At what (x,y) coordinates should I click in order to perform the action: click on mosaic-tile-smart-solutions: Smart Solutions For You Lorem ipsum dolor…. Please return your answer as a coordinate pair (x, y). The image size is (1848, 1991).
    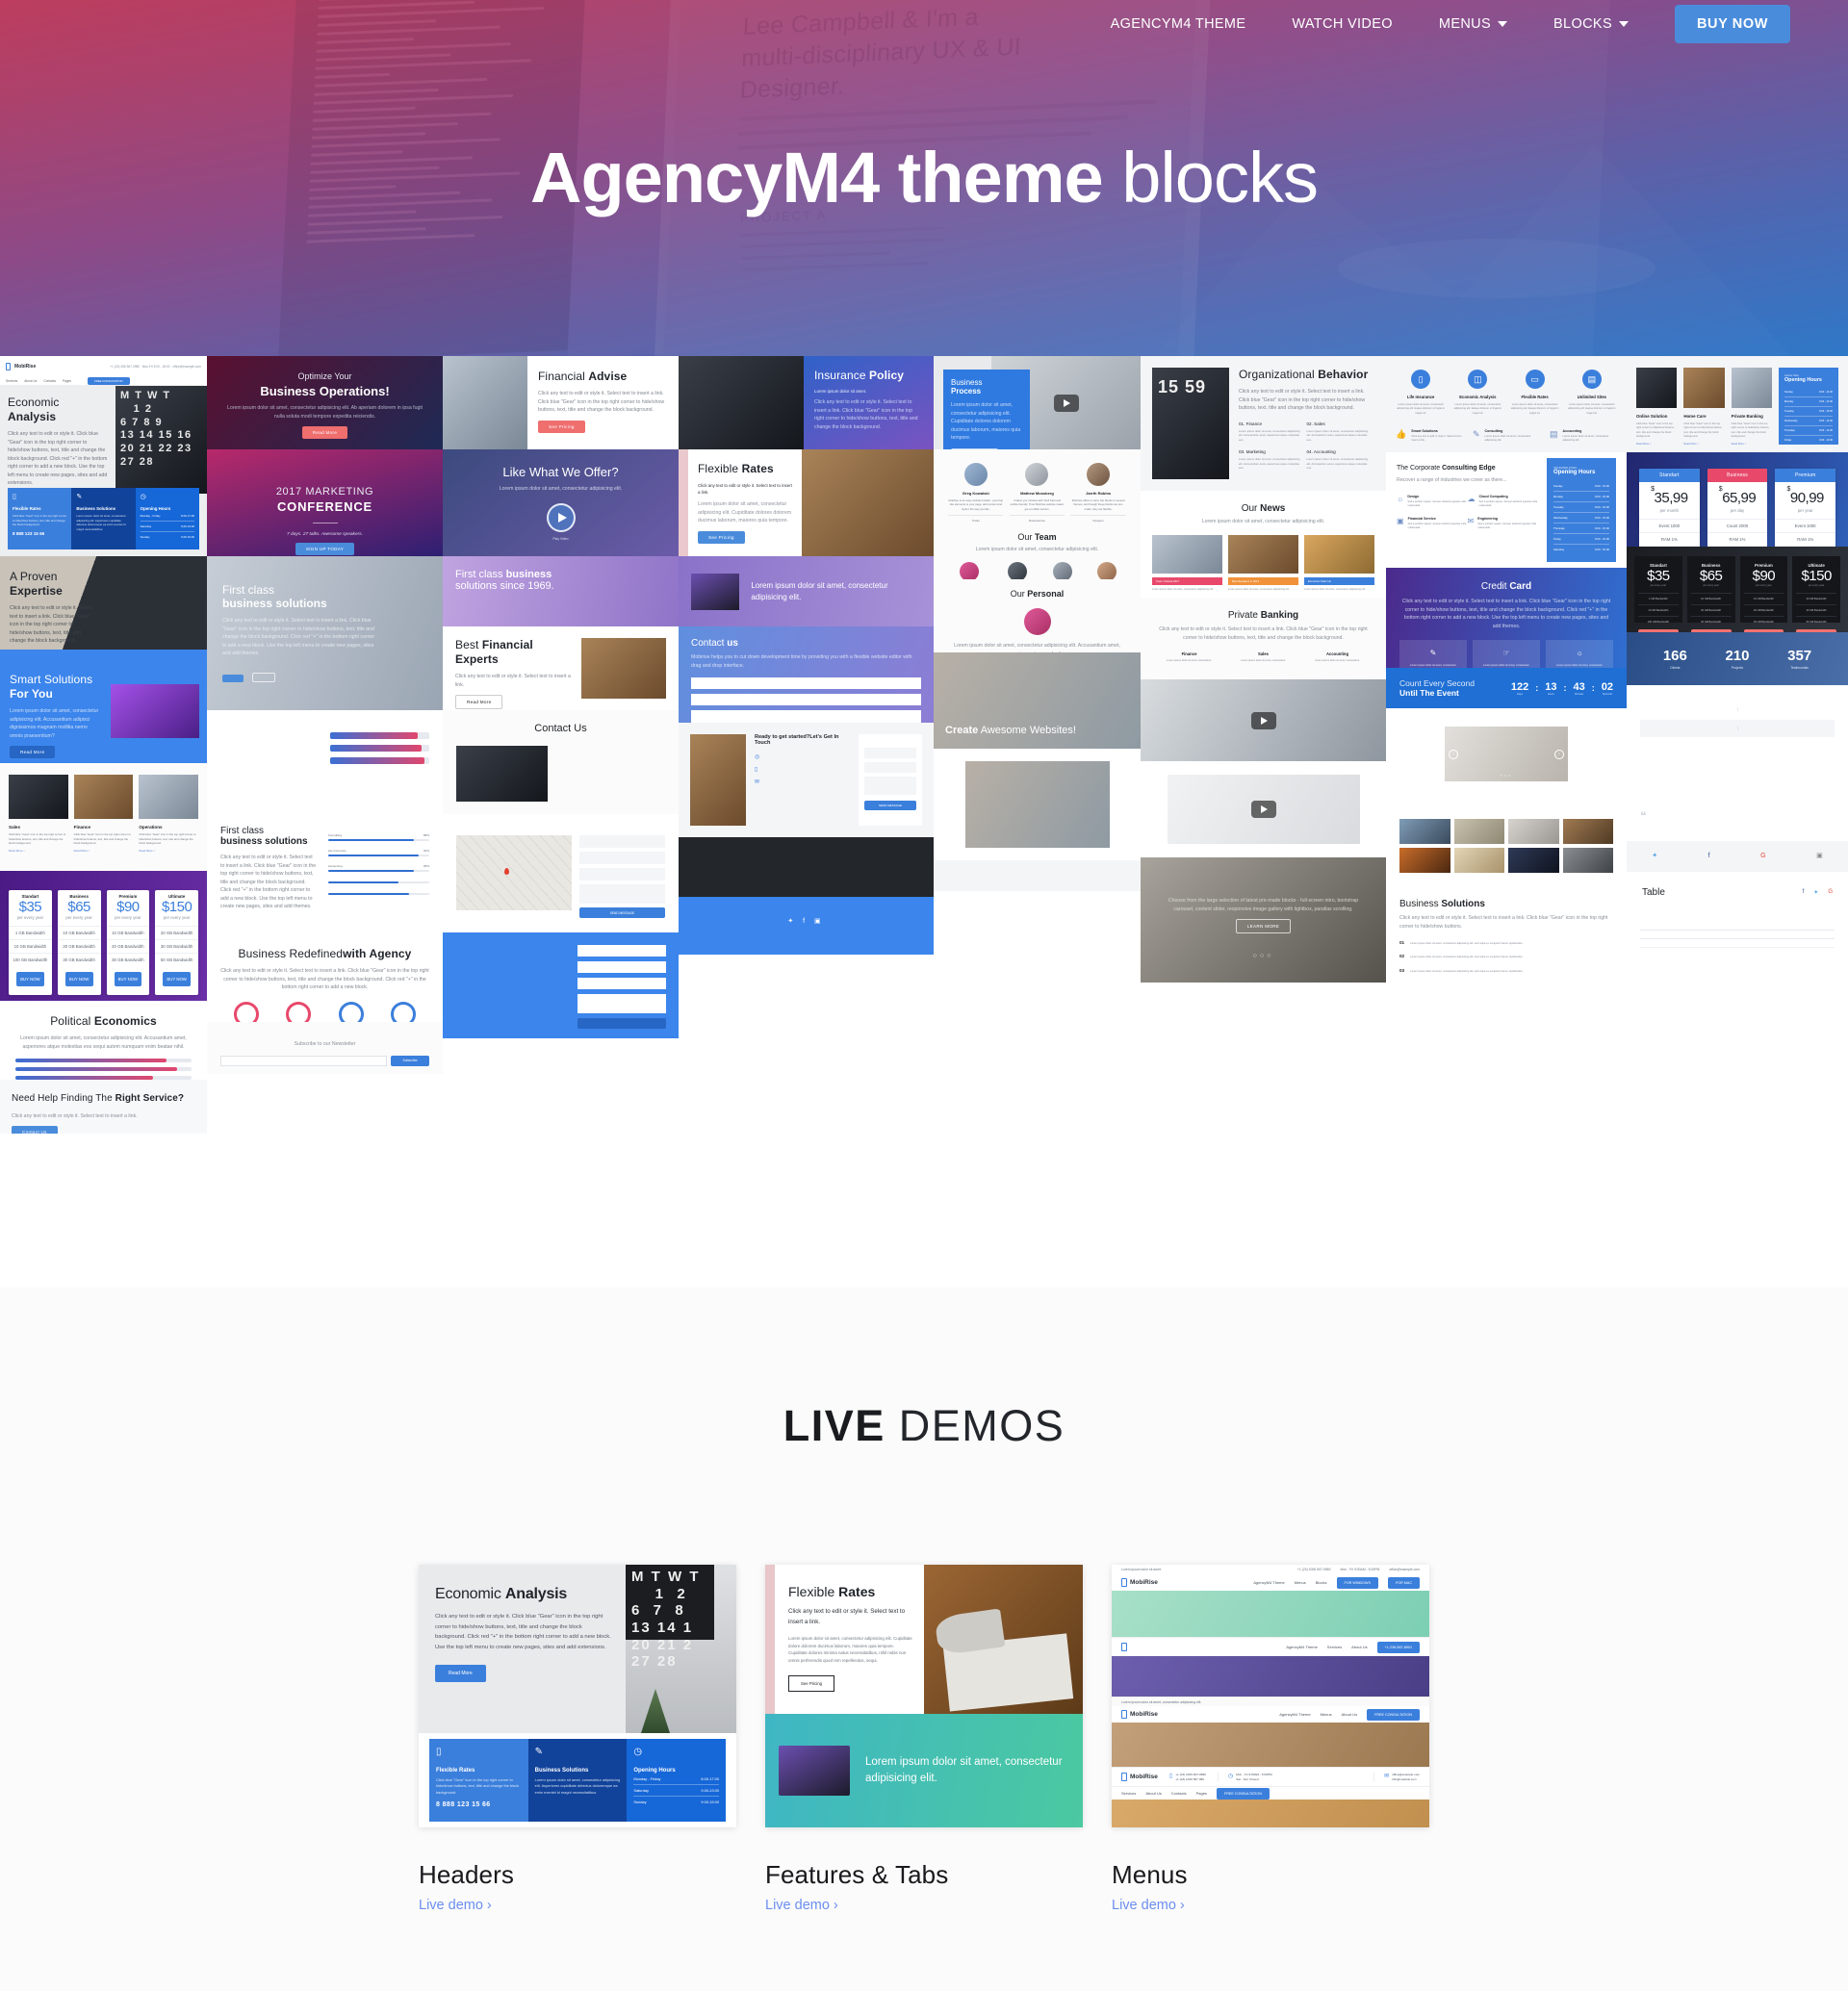
    Looking at the image, I should click on (103, 707).